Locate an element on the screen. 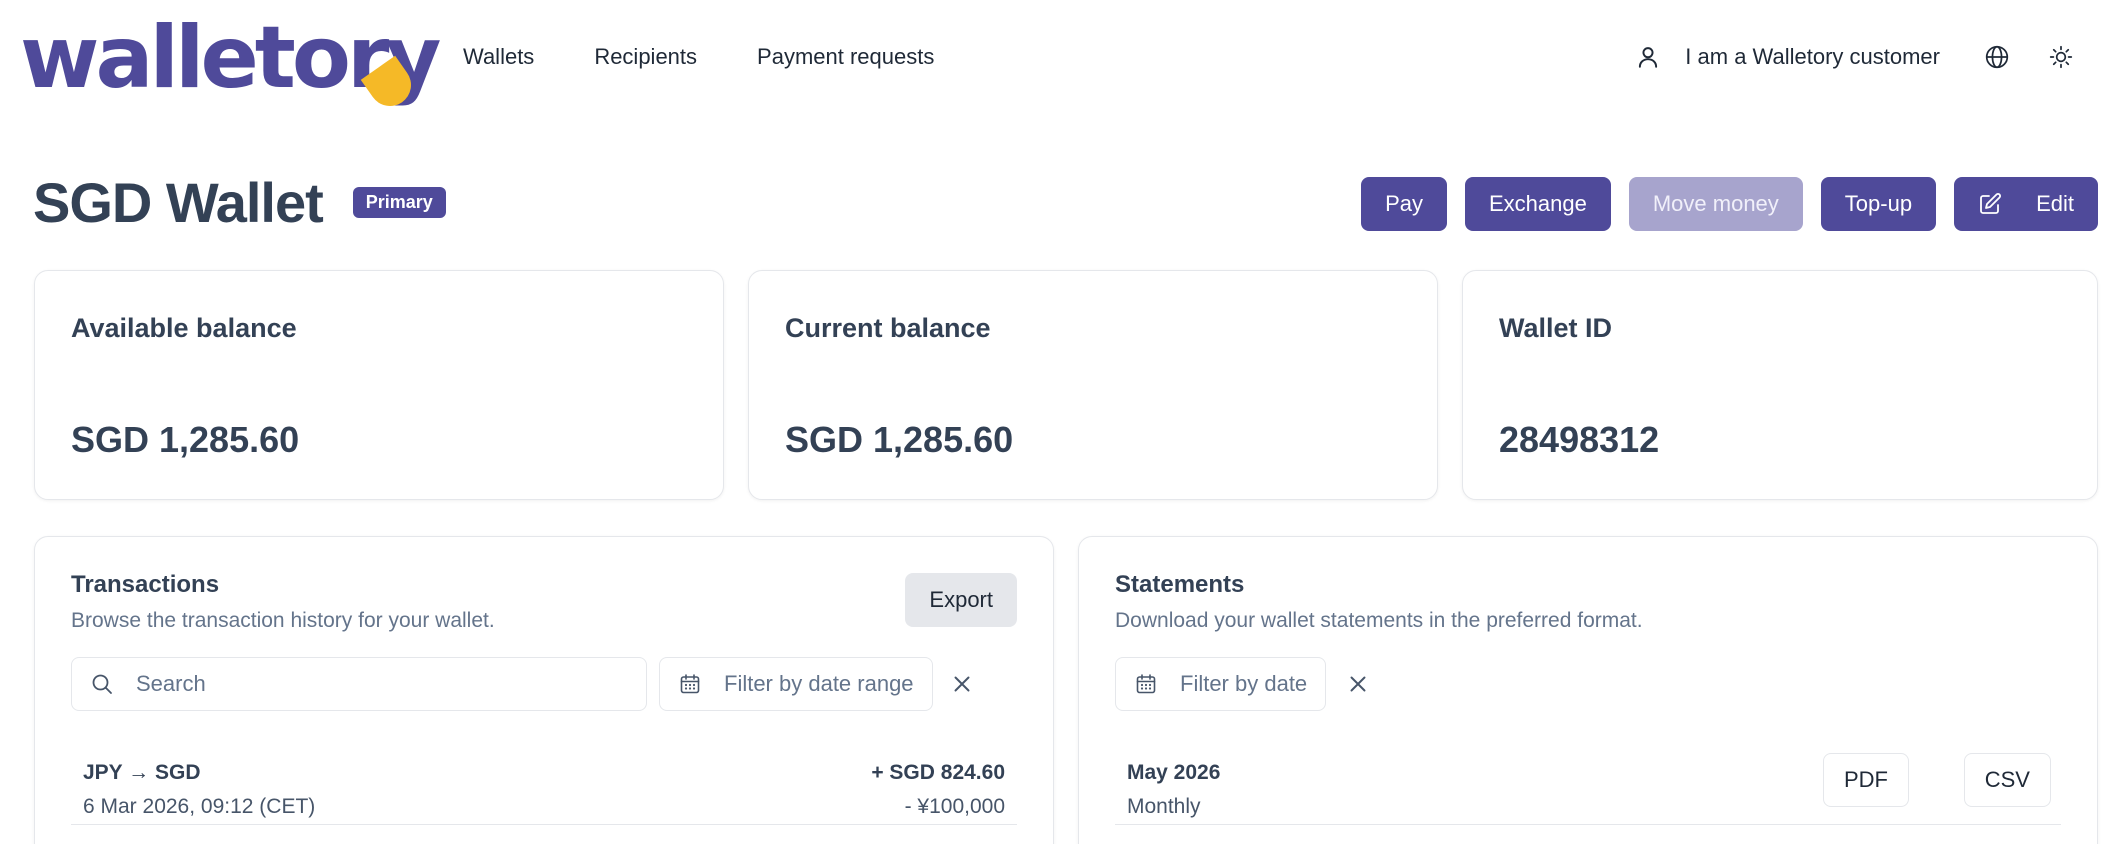 This screenshot has height=844, width=2114. search-field is located at coordinates (359, 684).